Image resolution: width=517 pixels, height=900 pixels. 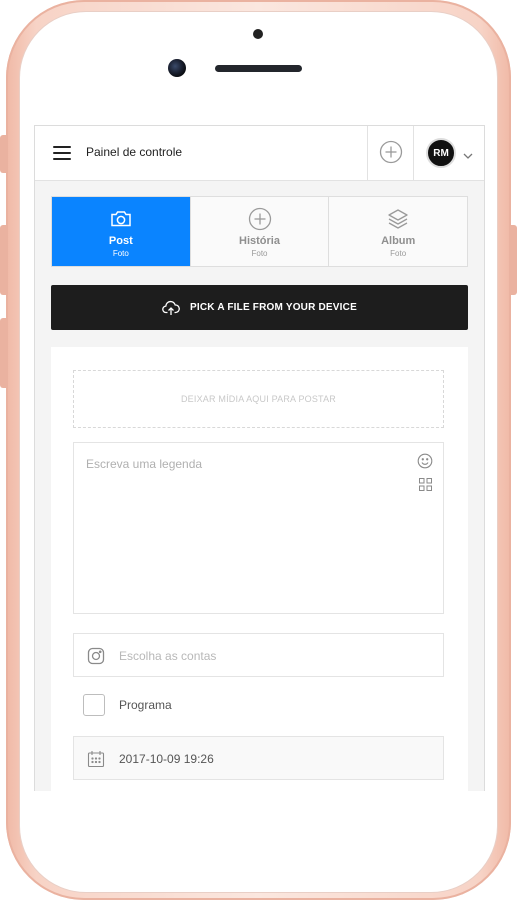 I want to click on page-title: Painel de controle, so click(x=134, y=152).